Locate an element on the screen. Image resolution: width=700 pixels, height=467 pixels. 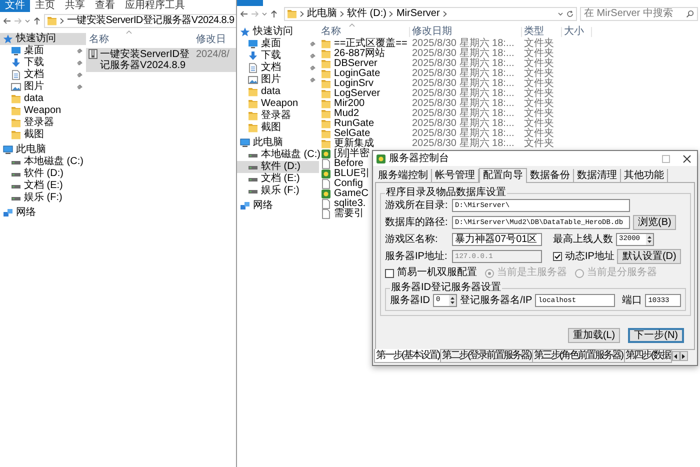
search-field: 在 MirServer 中搜索 is located at coordinates (639, 14).